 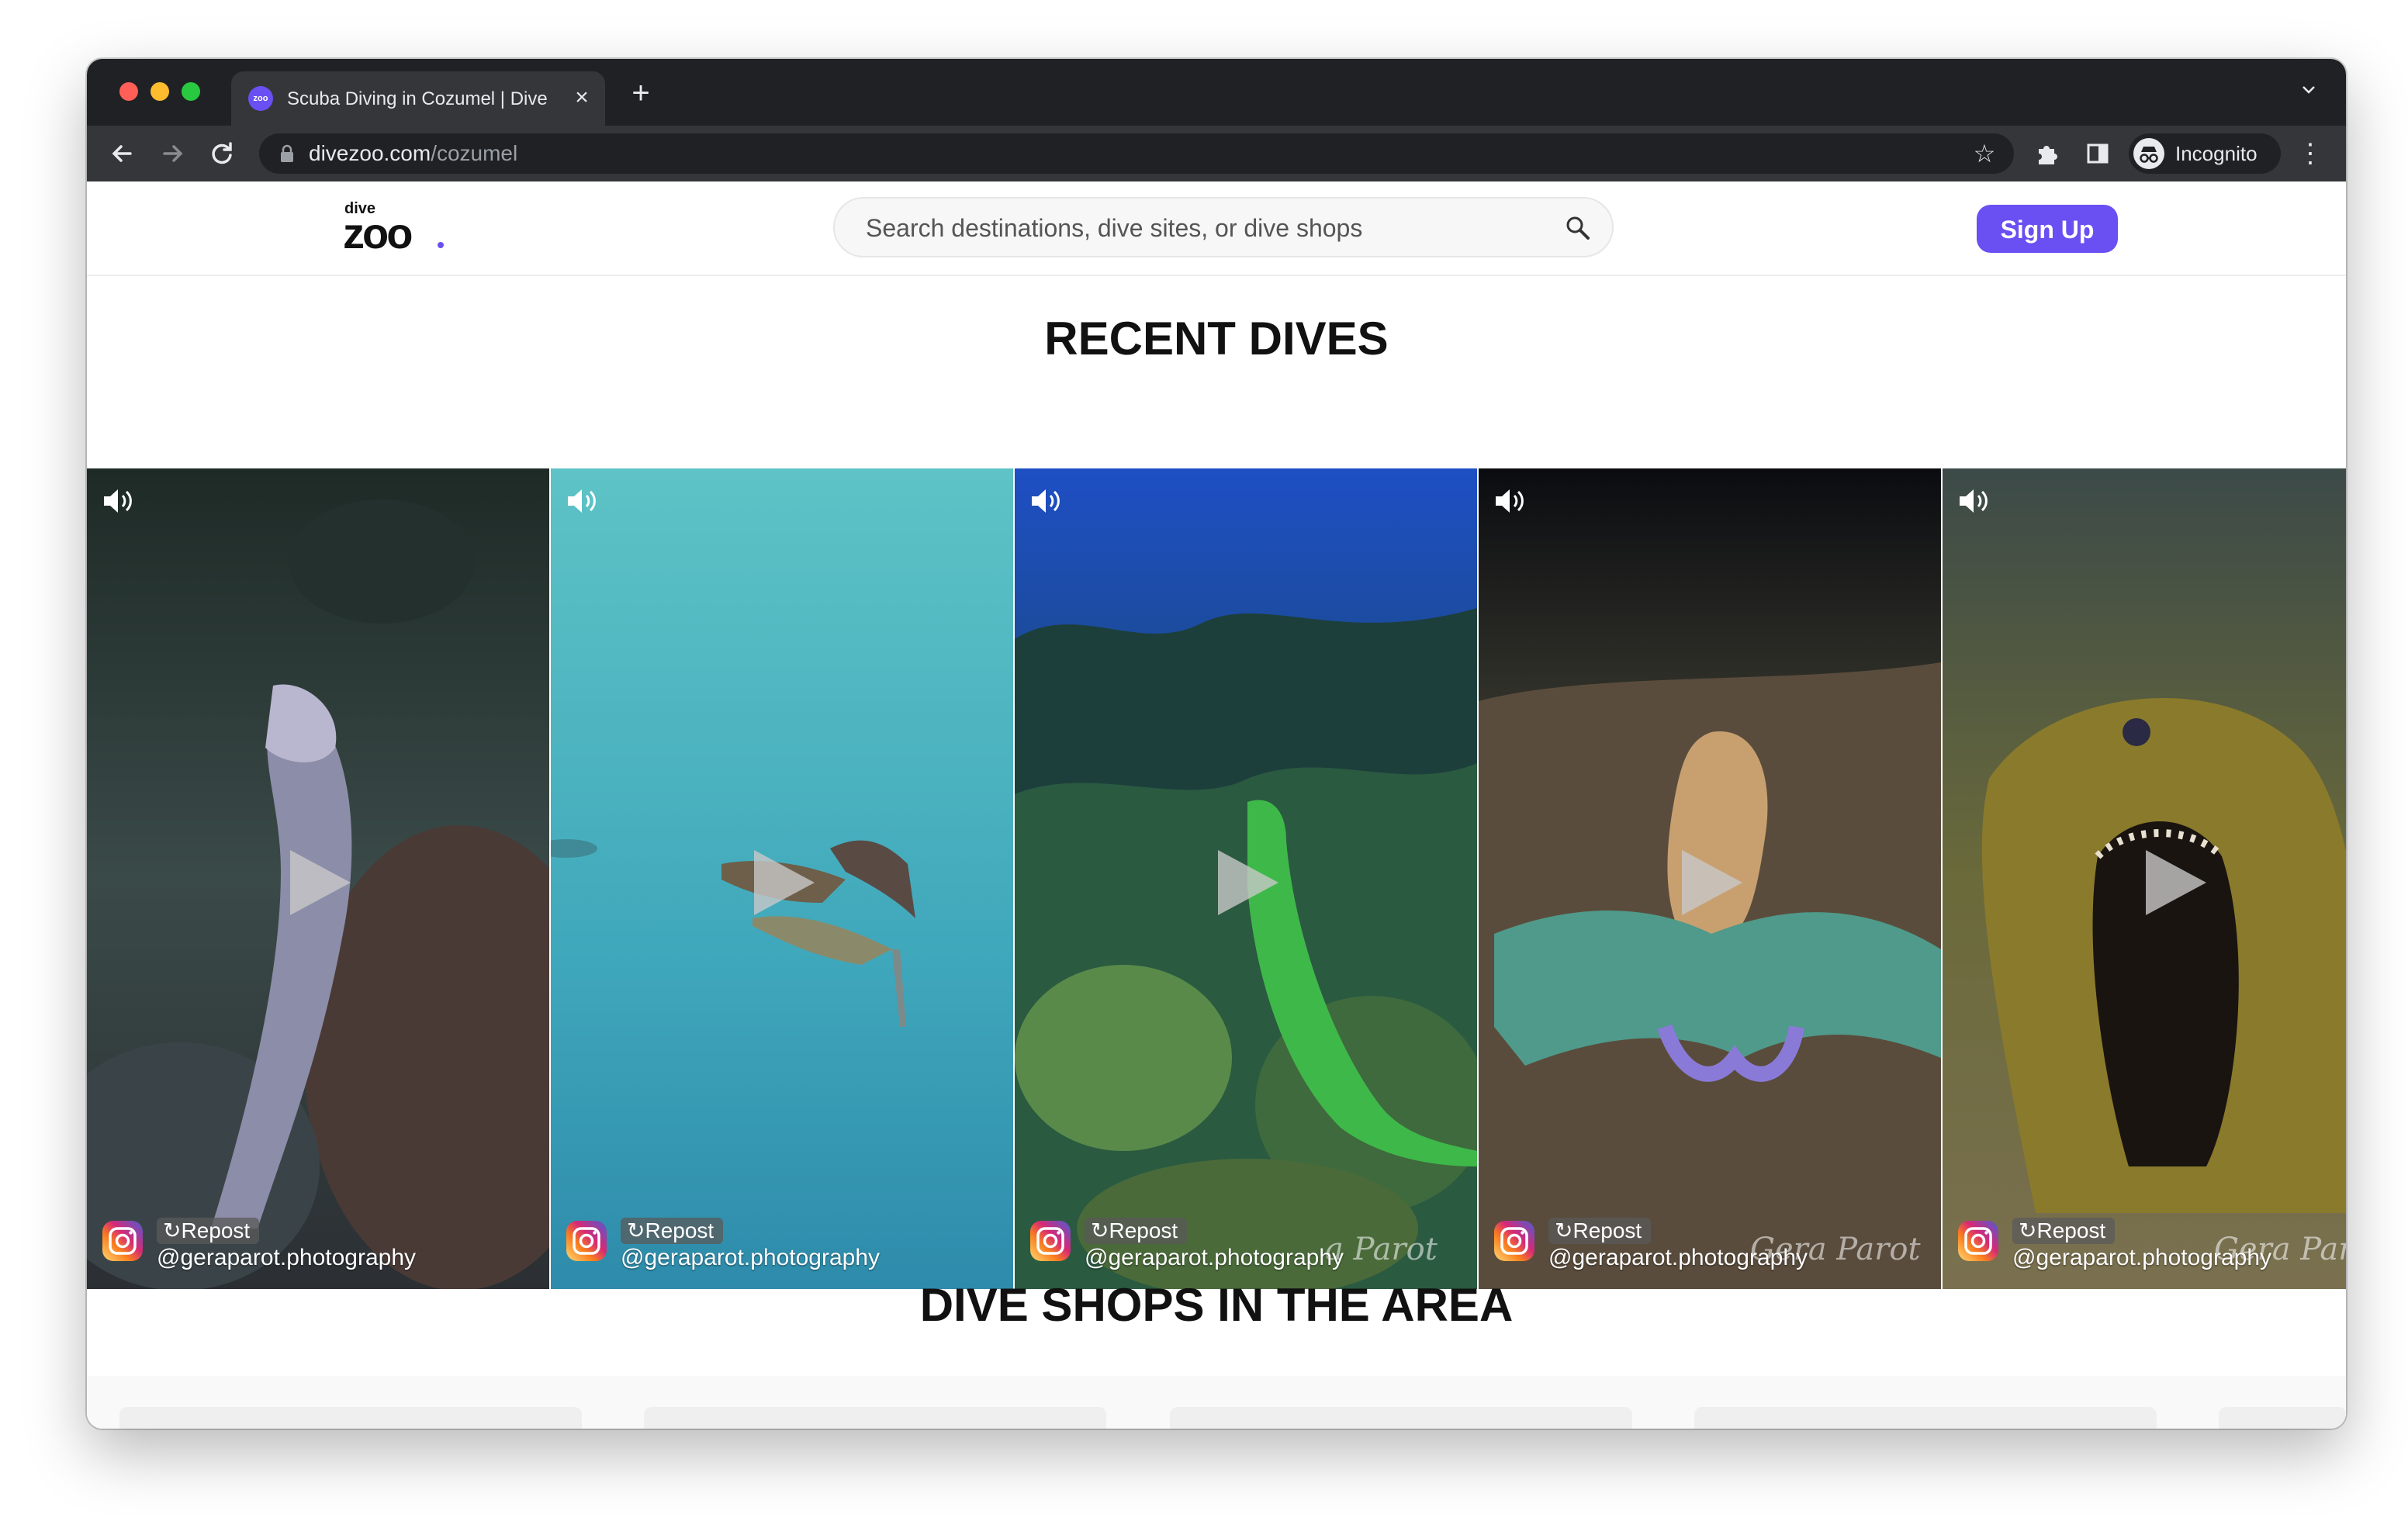 What do you see at coordinates (1216, 92) in the screenshot?
I see `tab-strip: zoo Scuba Diving in Cozumel | Dive × +` at bounding box center [1216, 92].